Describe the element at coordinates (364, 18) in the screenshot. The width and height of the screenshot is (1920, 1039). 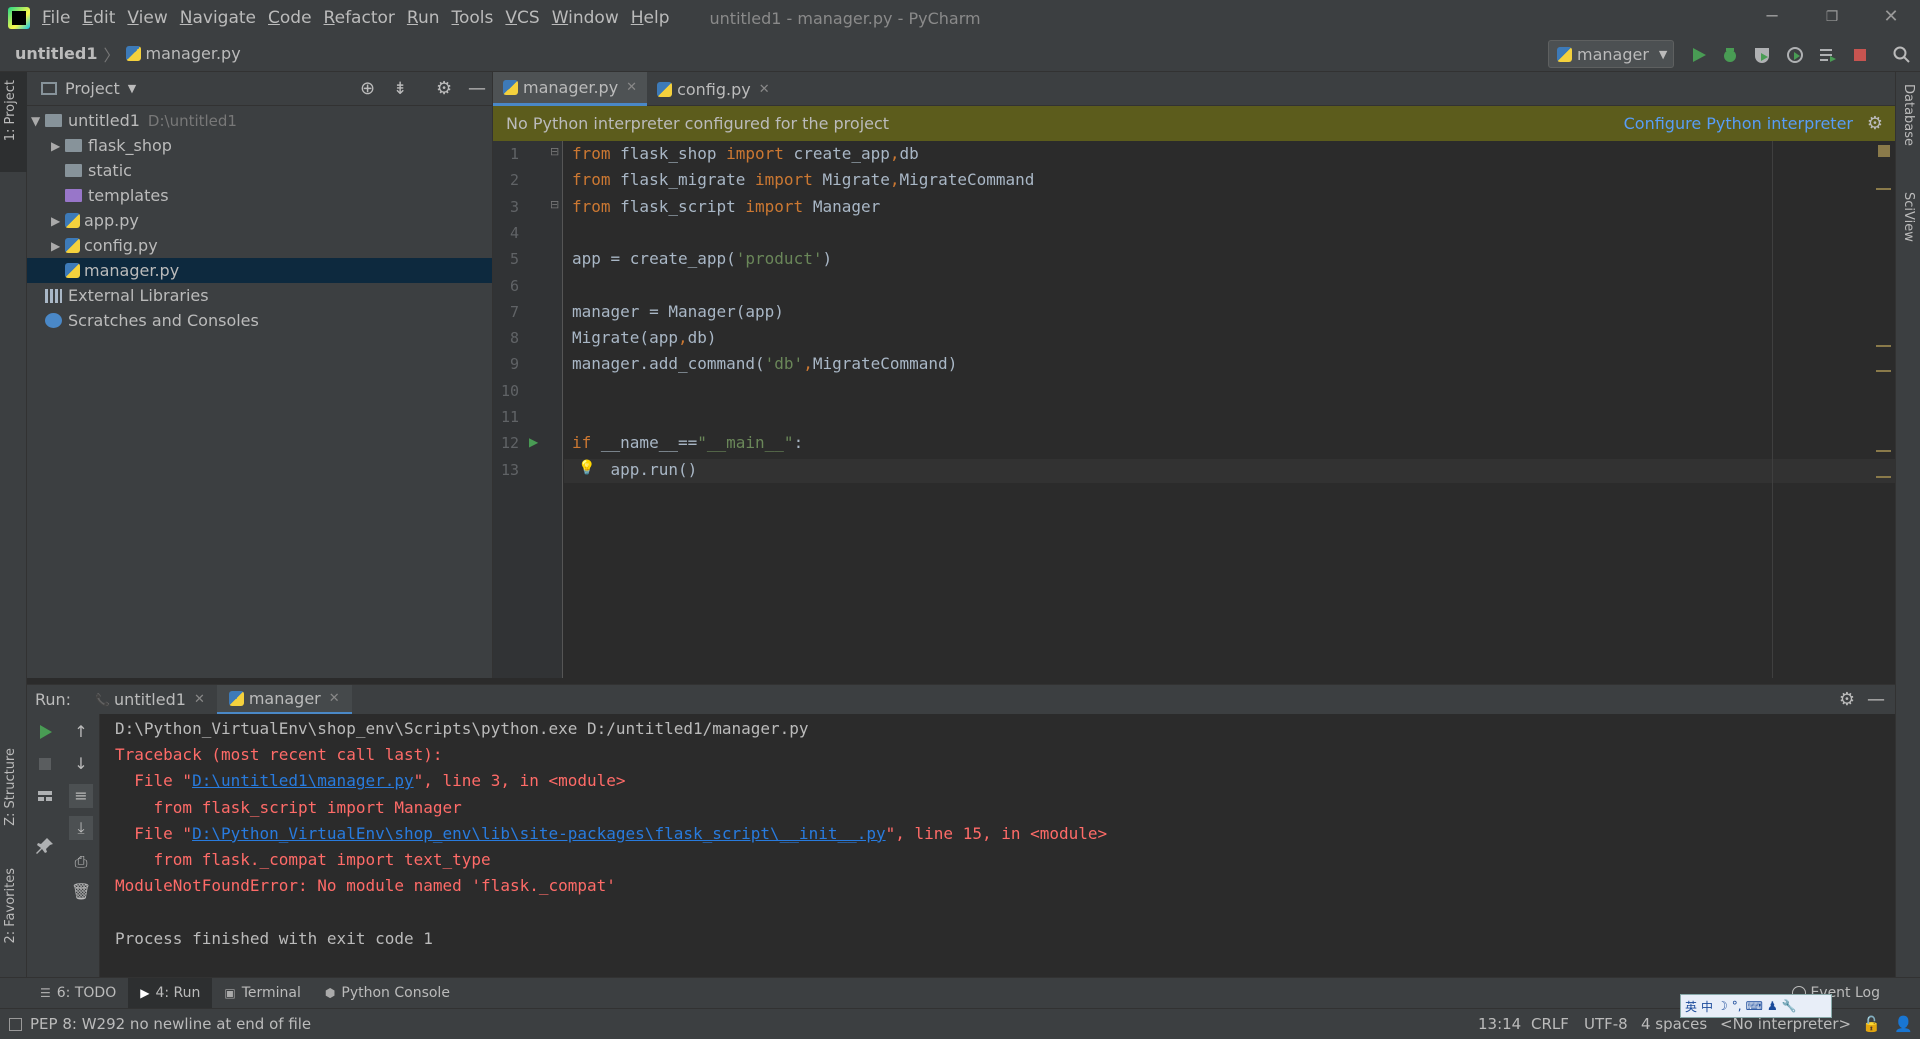
I see `menu-refactor: Refactor` at that location.